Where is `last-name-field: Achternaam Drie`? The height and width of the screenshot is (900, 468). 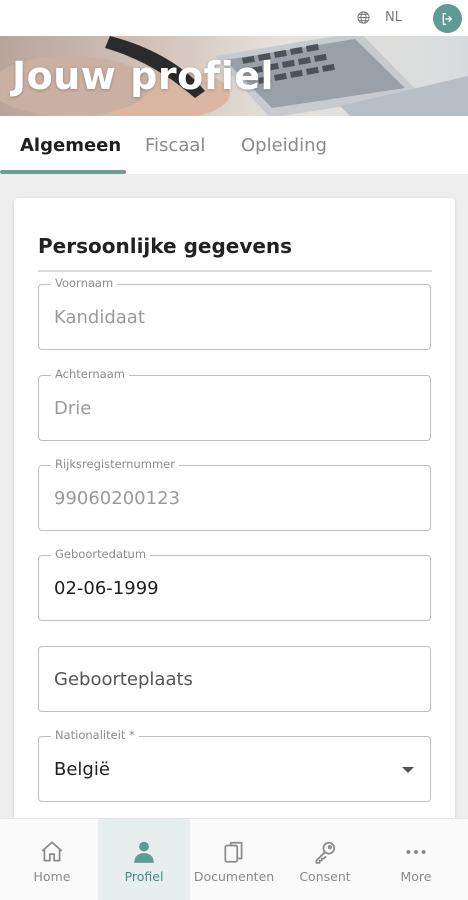 last-name-field: Achternaam Drie is located at coordinates (234, 404).